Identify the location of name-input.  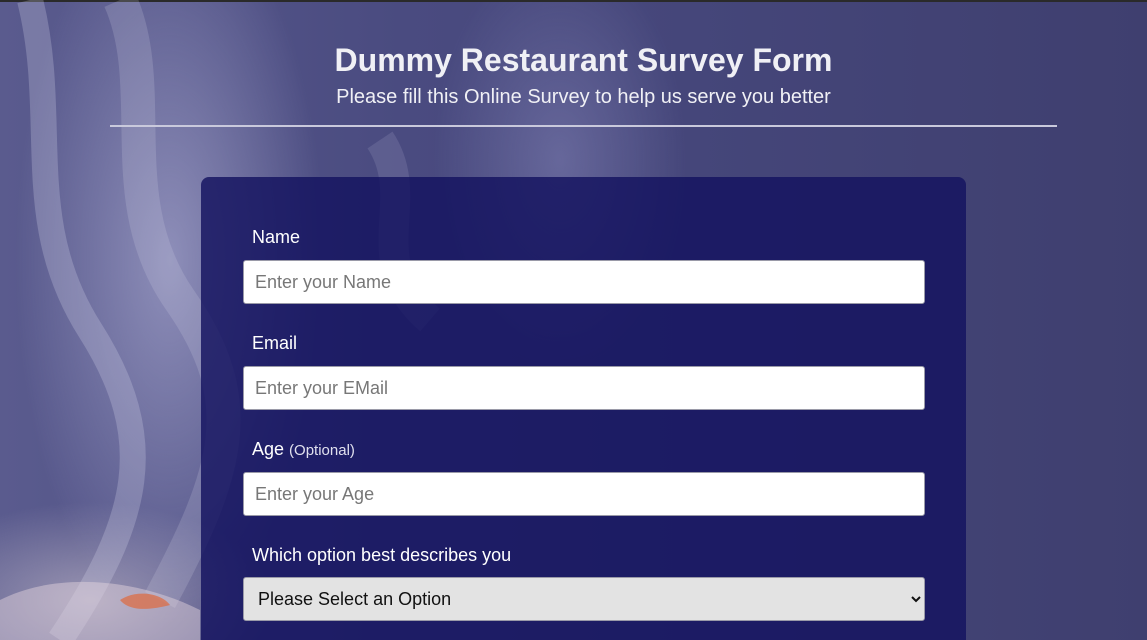
(584, 282).